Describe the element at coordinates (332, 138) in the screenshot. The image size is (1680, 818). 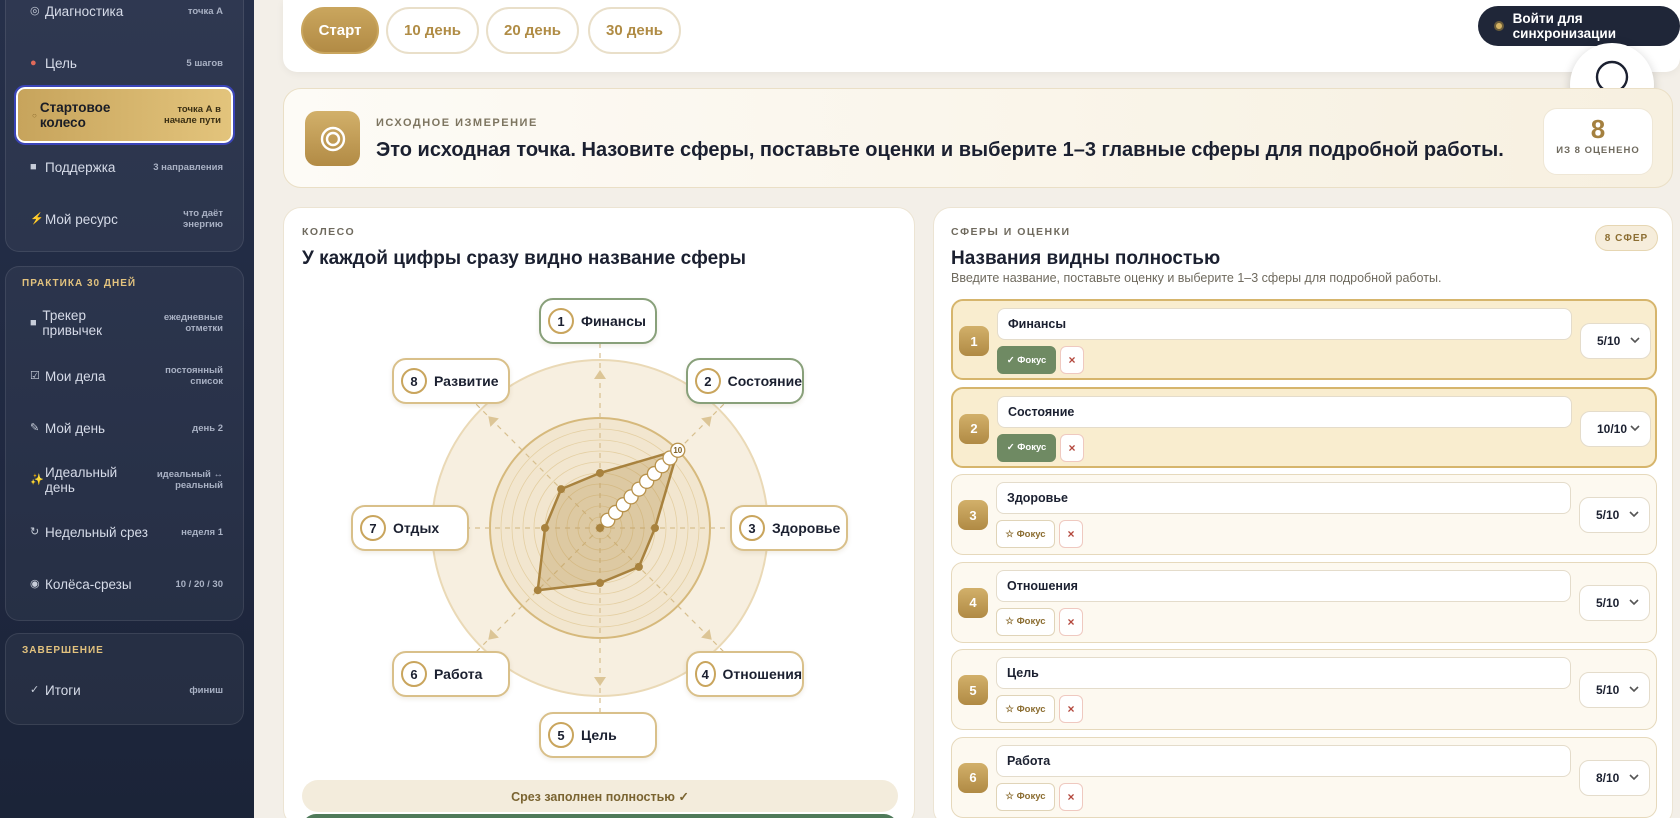
I see `target-icon` at that location.